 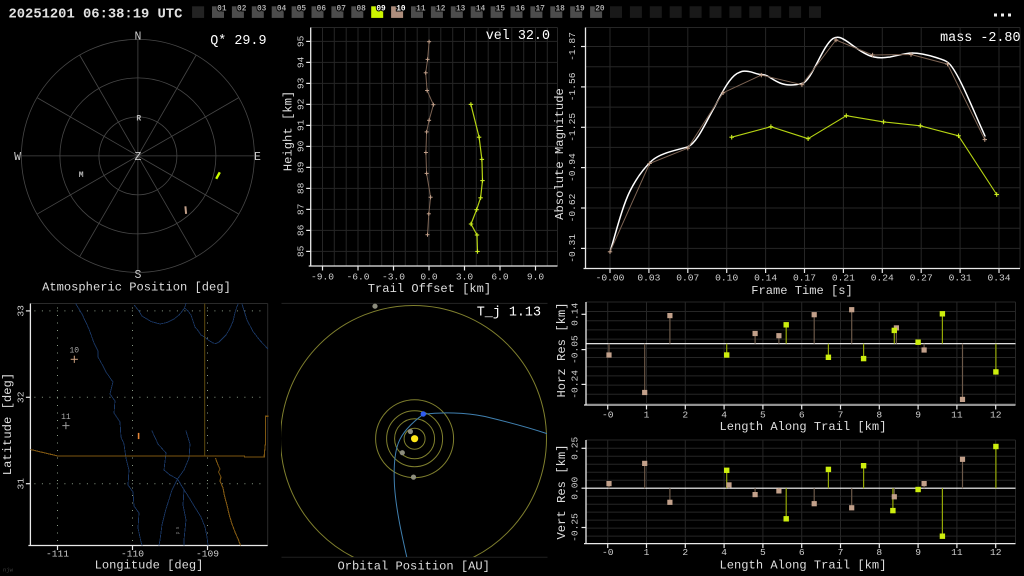 What do you see at coordinates (841, 552) in the screenshot?
I see `svg-text: 7` at bounding box center [841, 552].